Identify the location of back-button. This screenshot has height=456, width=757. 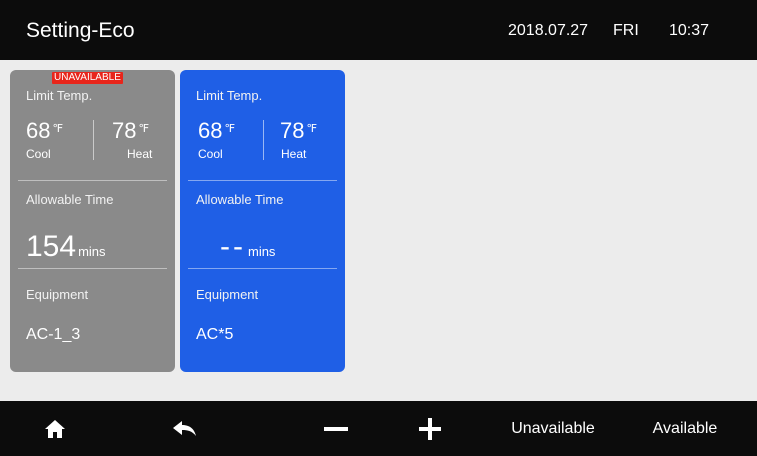
(185, 428).